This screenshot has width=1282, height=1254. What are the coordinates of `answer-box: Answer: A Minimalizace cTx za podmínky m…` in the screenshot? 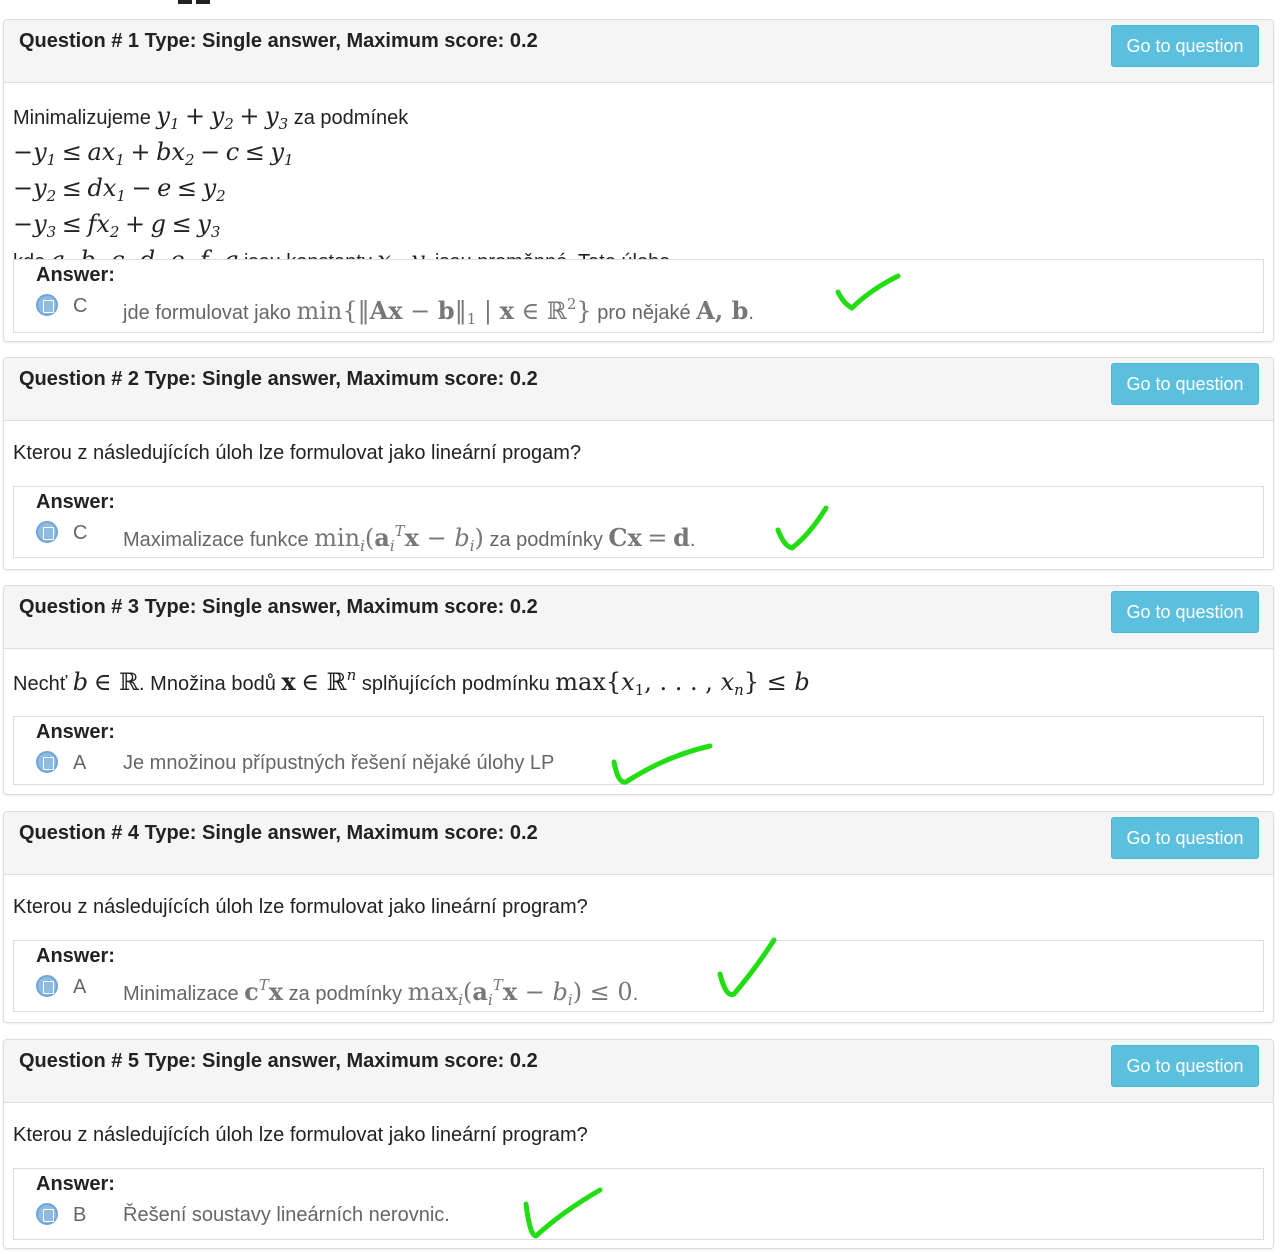 It's located at (638, 976).